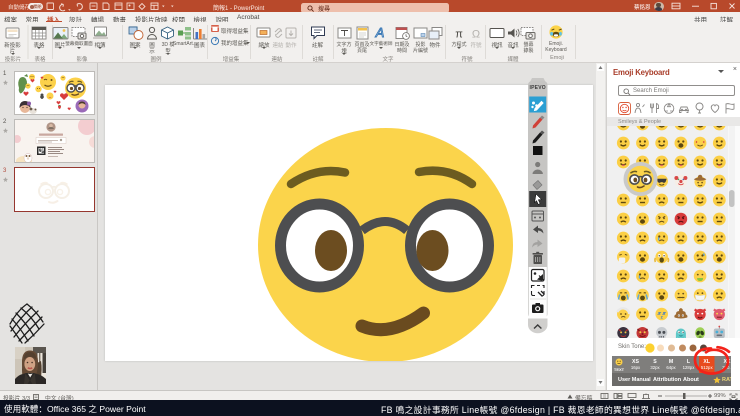 This screenshot has height=416, width=740. What do you see at coordinates (380, 32) in the screenshot?
I see `svg-text: A` at bounding box center [380, 32].